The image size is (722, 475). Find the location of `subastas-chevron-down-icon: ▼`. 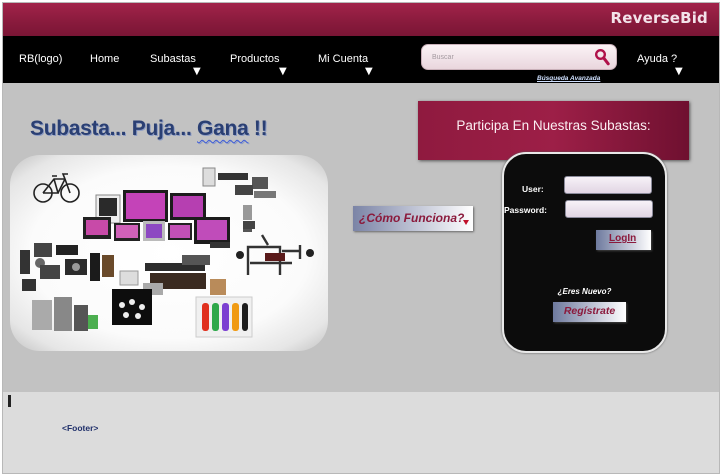

subastas-chevron-down-icon: ▼ is located at coordinates (197, 72).